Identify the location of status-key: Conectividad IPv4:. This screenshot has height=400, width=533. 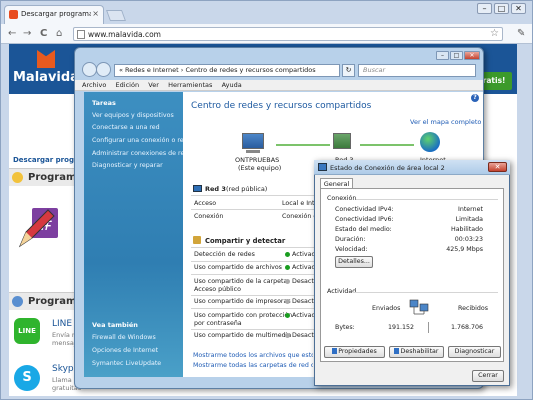
(364, 209).